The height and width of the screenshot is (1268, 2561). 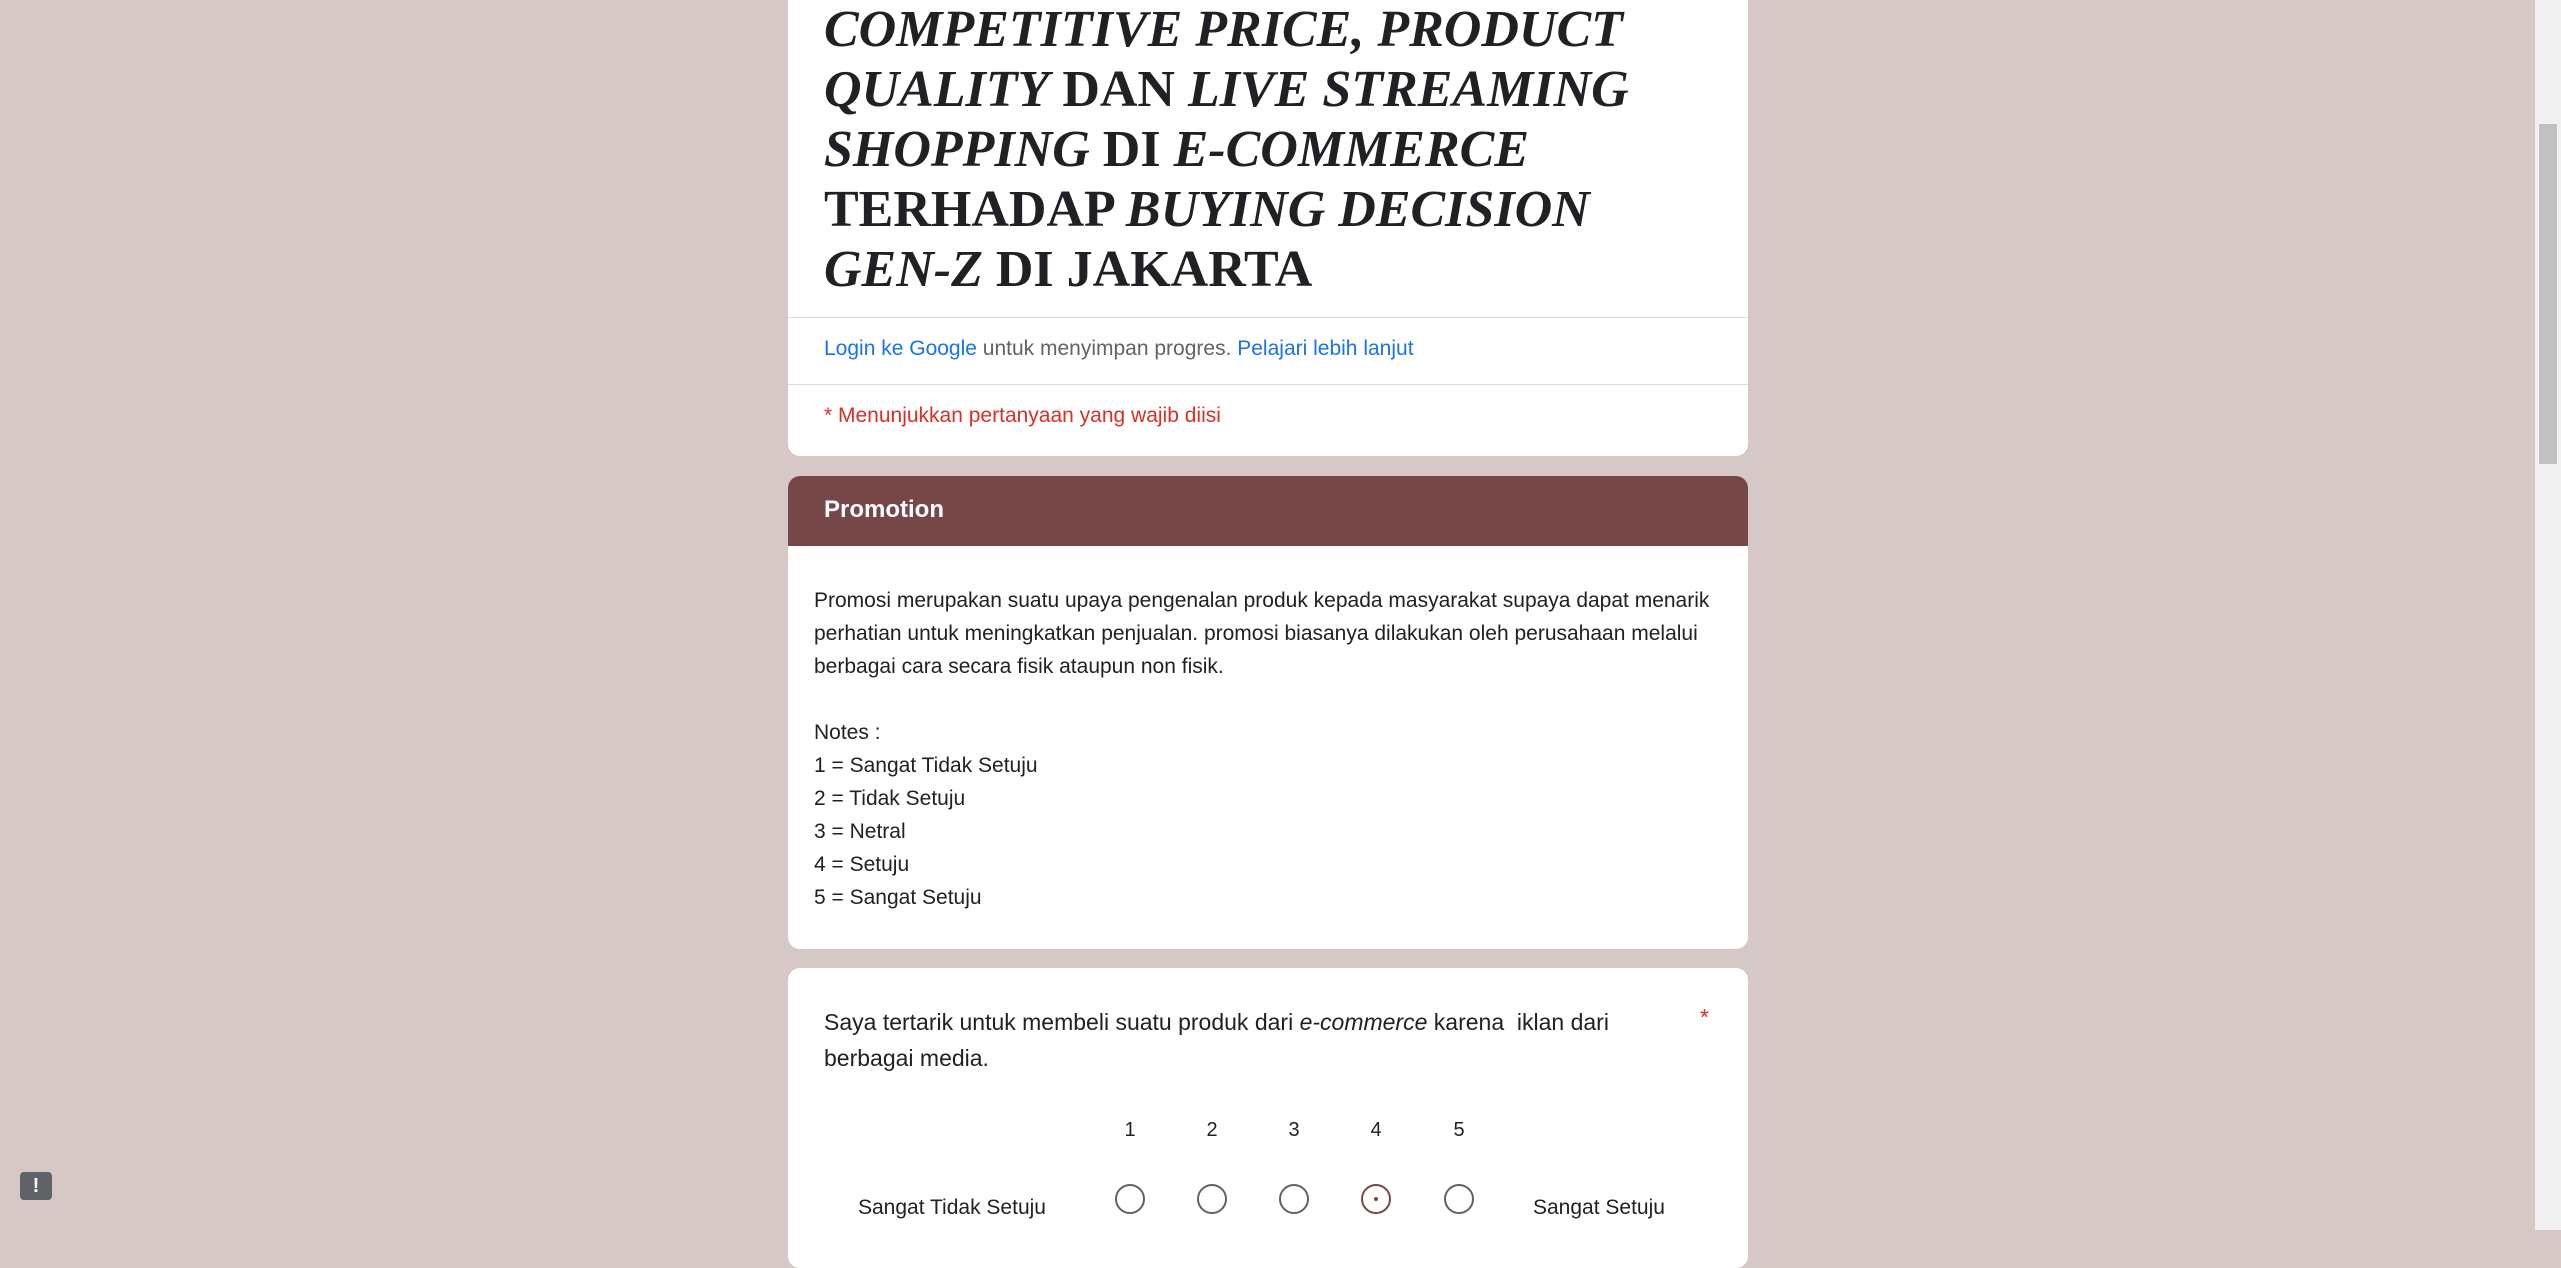 What do you see at coordinates (975, 209) in the screenshot?
I see `title-part: TERHADAP` at bounding box center [975, 209].